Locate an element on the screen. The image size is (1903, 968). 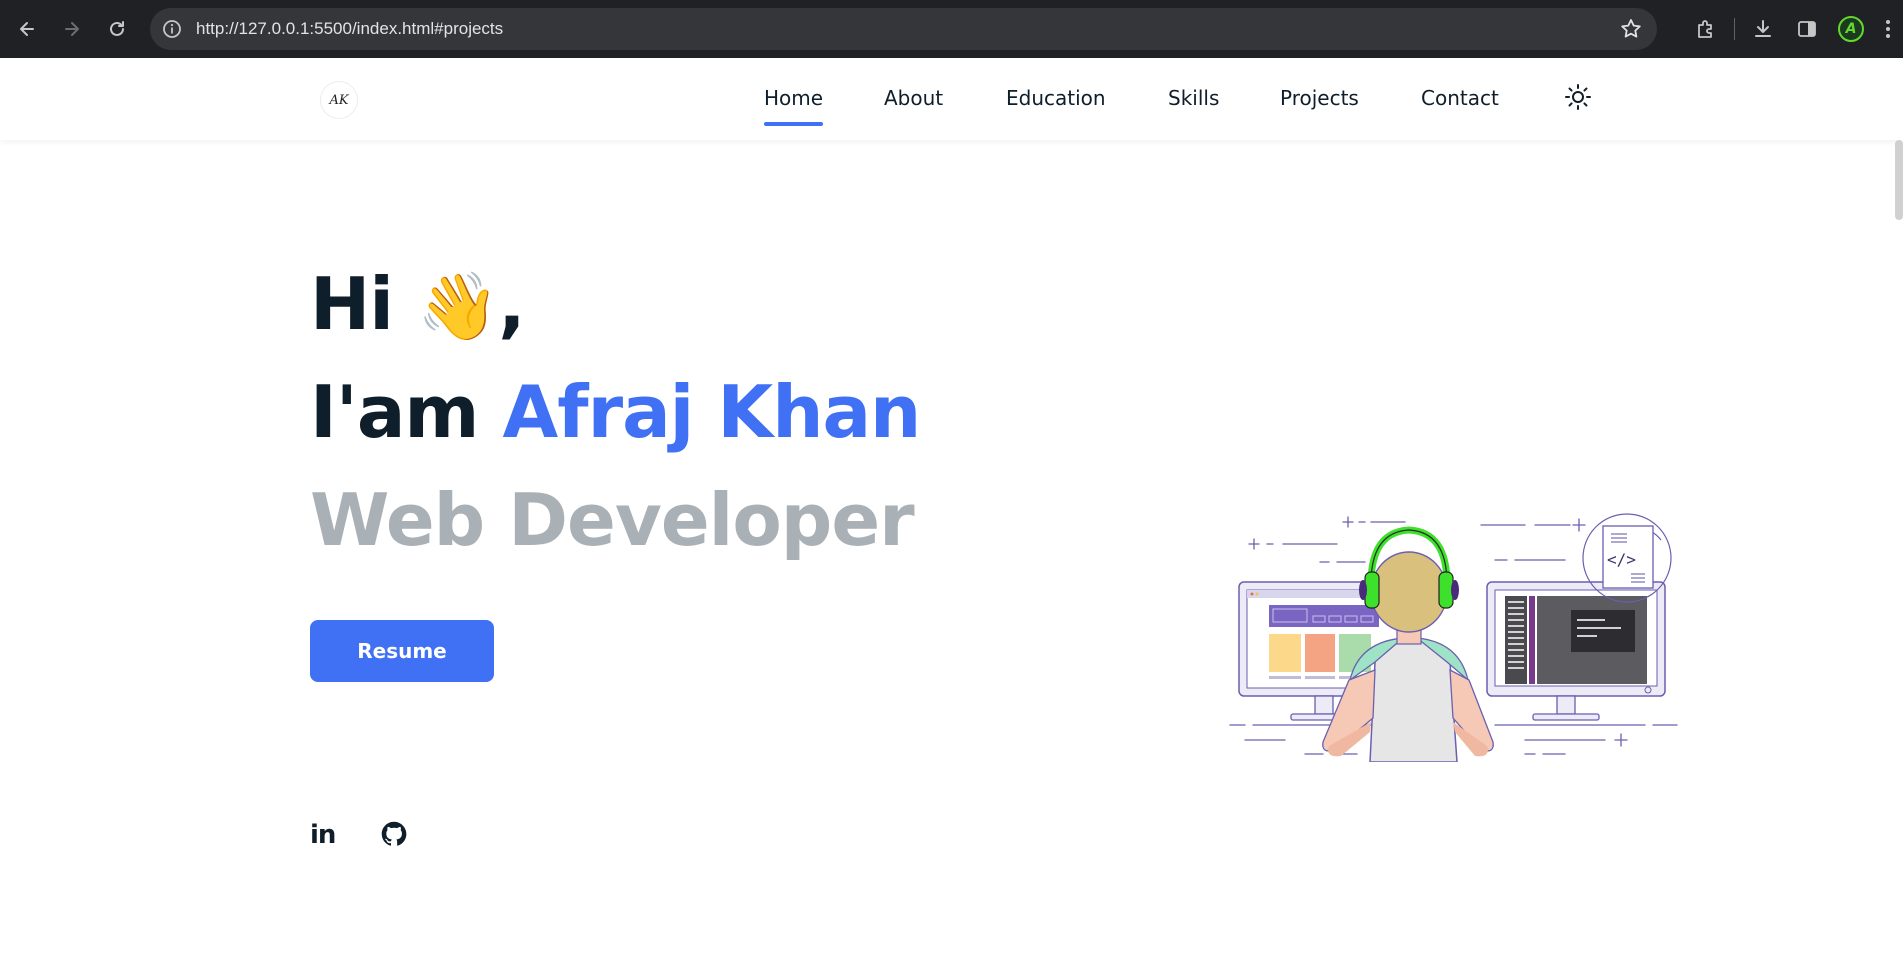
developer-illustration: </> is located at coordinates (1453, 637).